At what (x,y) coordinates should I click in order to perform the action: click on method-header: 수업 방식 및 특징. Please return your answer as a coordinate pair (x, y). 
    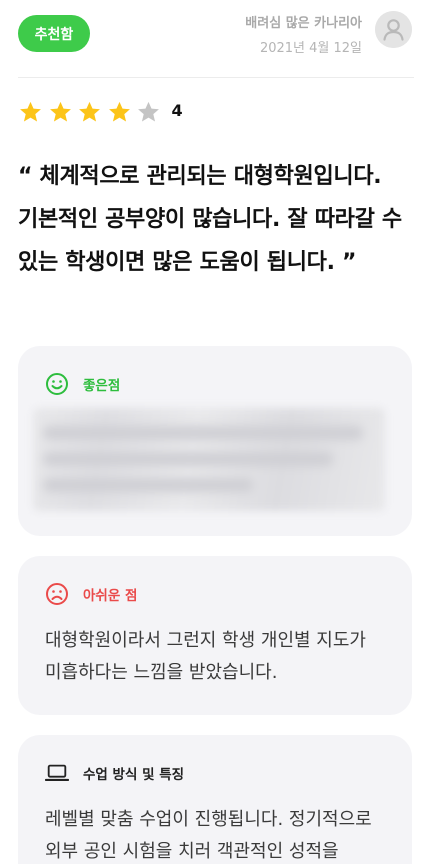
    Looking at the image, I should click on (114, 773).